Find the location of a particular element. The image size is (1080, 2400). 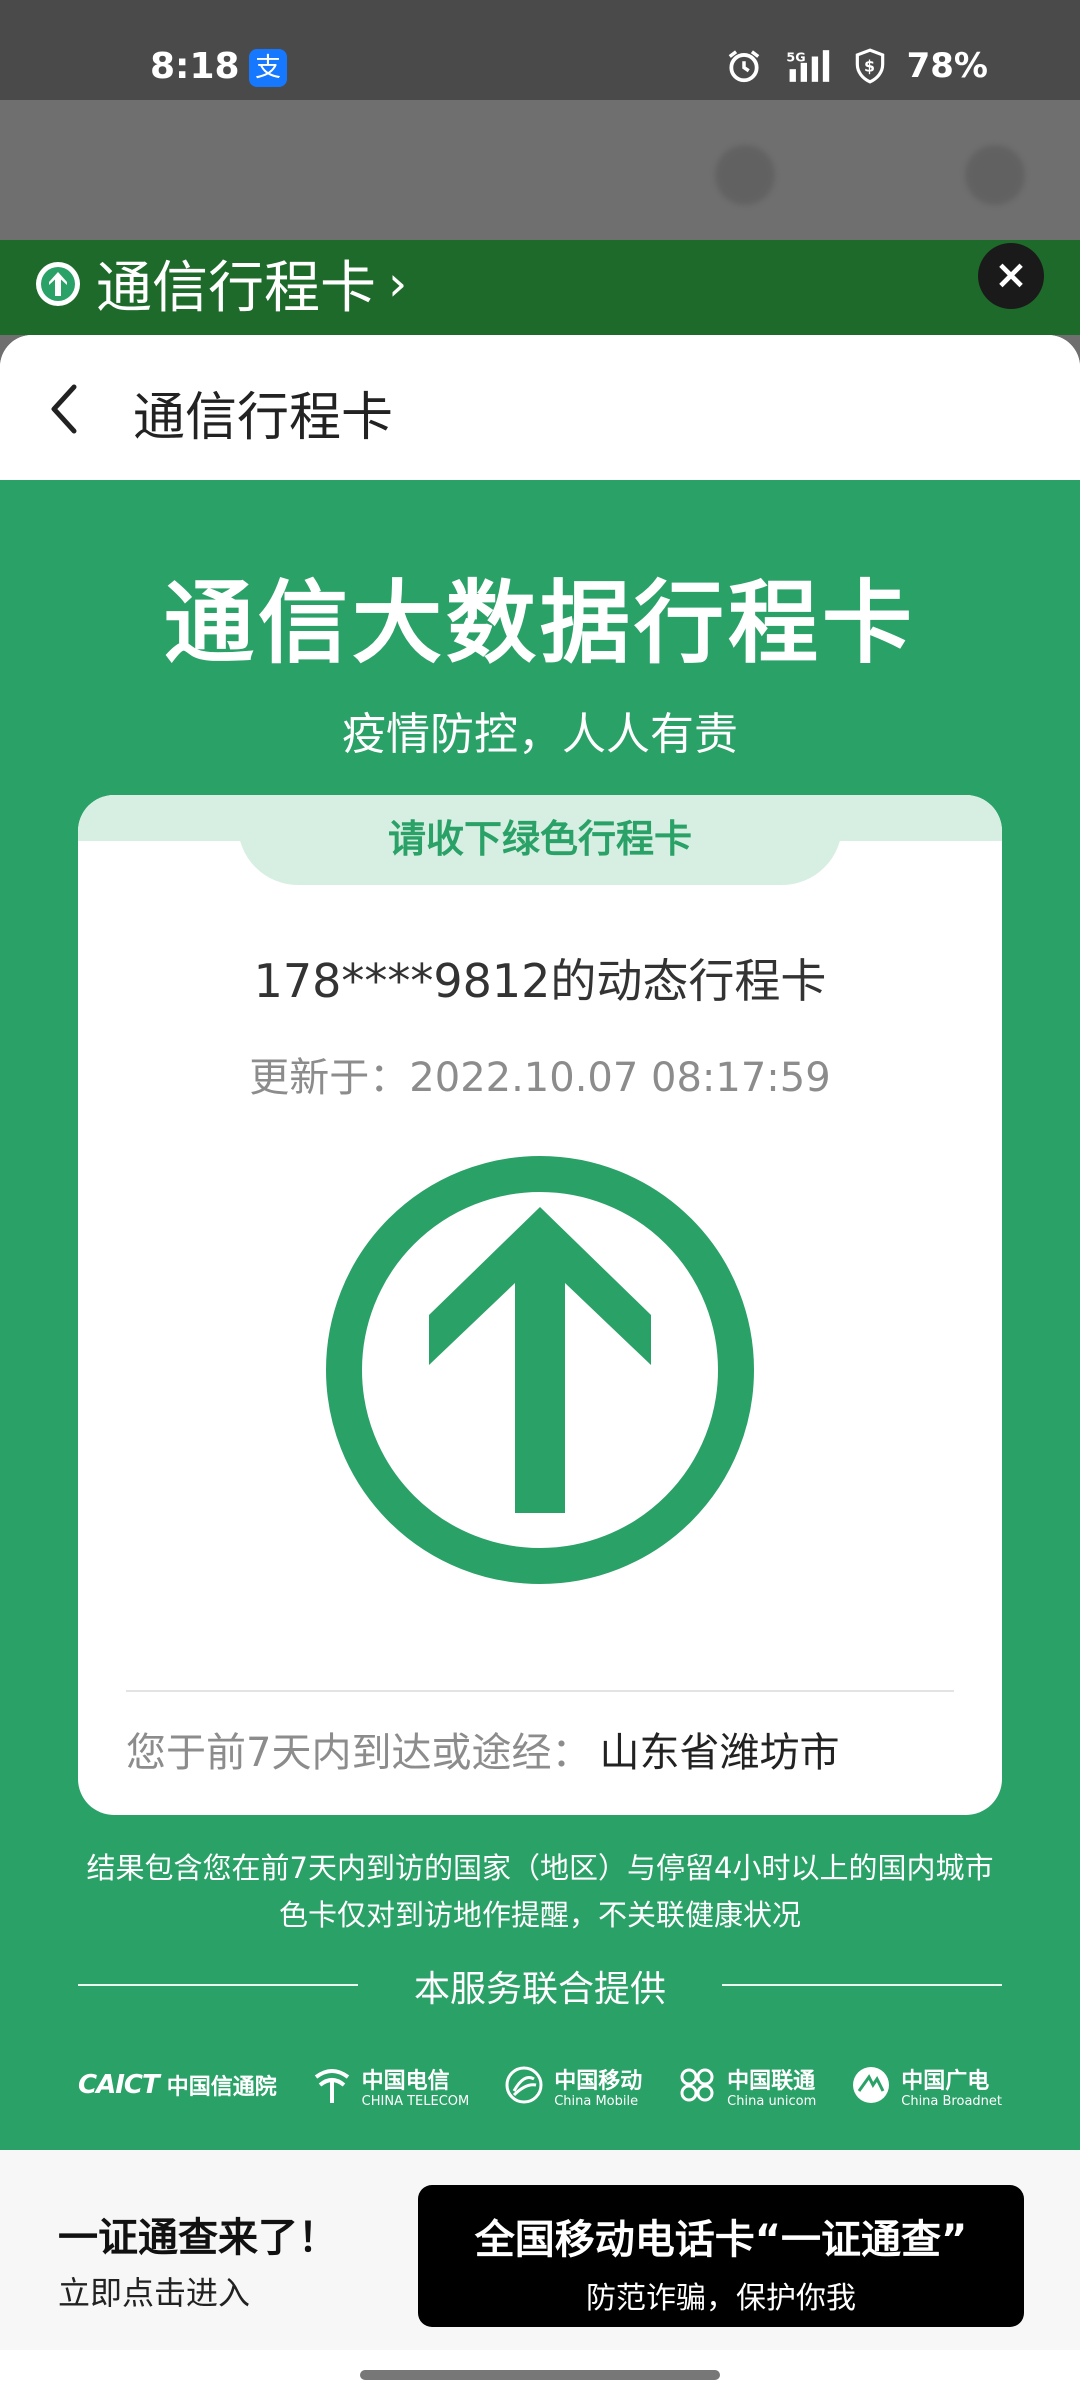

svg-text: 5G is located at coordinates (795, 56).